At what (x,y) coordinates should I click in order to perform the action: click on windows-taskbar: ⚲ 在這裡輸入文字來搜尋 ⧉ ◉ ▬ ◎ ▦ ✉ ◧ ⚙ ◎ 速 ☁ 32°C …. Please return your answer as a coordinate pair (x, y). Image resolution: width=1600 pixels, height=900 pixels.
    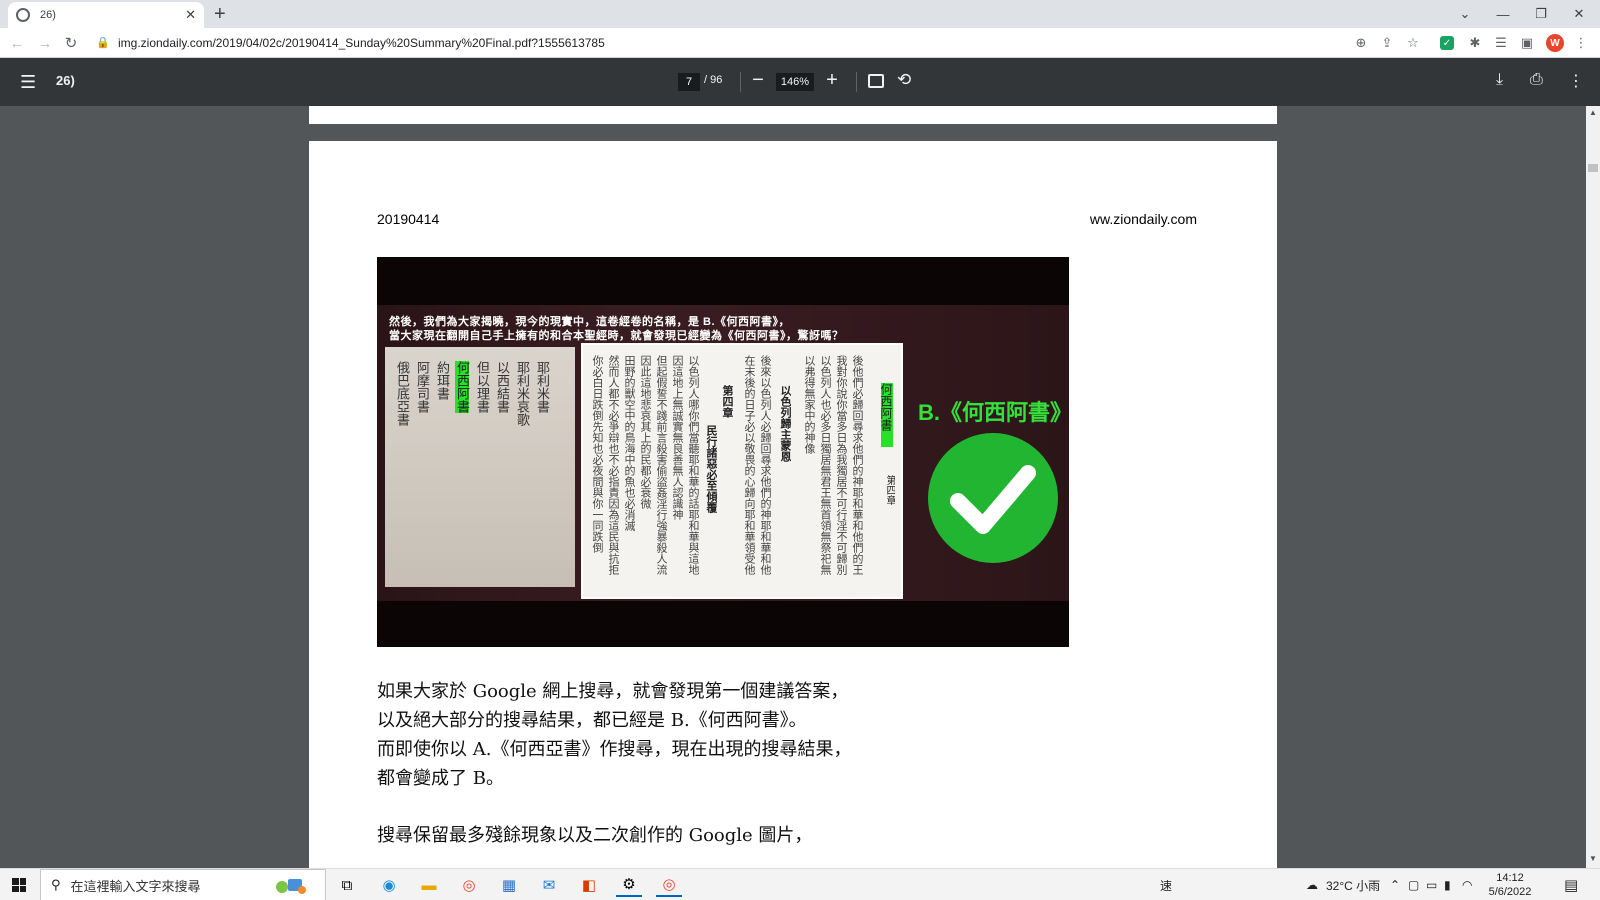
    Looking at the image, I should click on (800, 884).